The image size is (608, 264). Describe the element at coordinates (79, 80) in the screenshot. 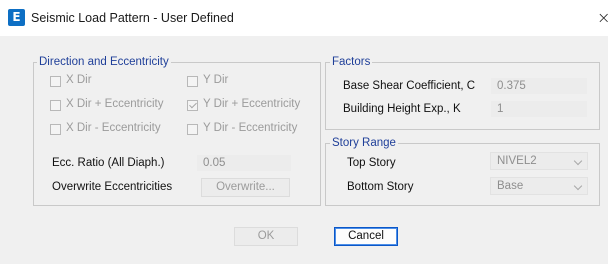

I see `x-dir-label: X Dir` at that location.